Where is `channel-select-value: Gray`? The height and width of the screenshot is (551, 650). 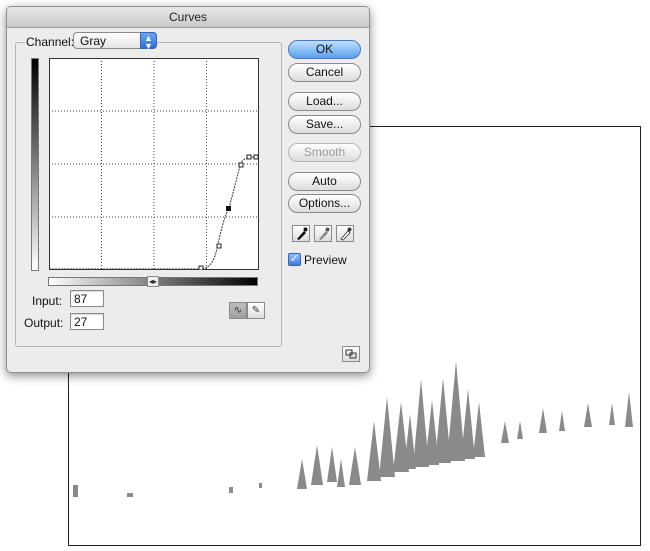 channel-select-value: Gray is located at coordinates (93, 41).